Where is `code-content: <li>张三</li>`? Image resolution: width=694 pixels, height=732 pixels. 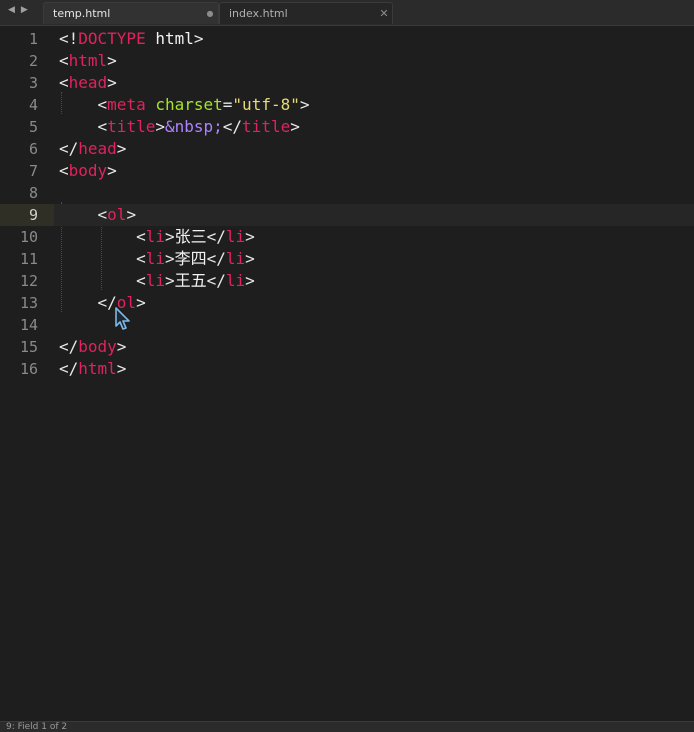 code-content: <li>张三</li> is located at coordinates (157, 237).